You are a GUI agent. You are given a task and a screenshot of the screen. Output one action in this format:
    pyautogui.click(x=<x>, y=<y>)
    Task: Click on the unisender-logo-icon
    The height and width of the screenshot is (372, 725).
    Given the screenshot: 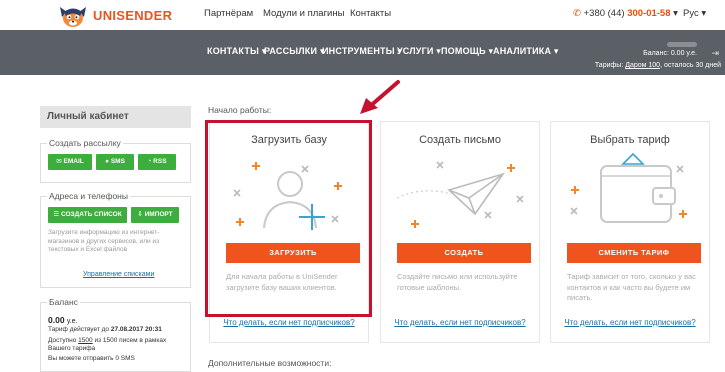 What is the action you would take?
    pyautogui.click(x=73, y=16)
    